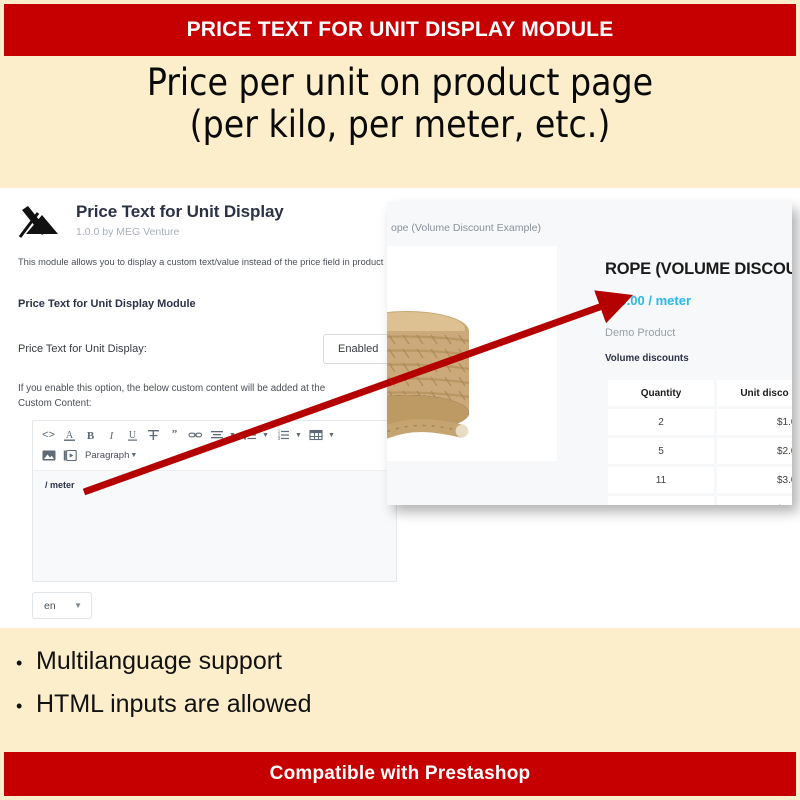  I want to click on volume-discounts-table: Quantity Unit disco 2 $1.00 5 $2.00 11, so click(698, 441).